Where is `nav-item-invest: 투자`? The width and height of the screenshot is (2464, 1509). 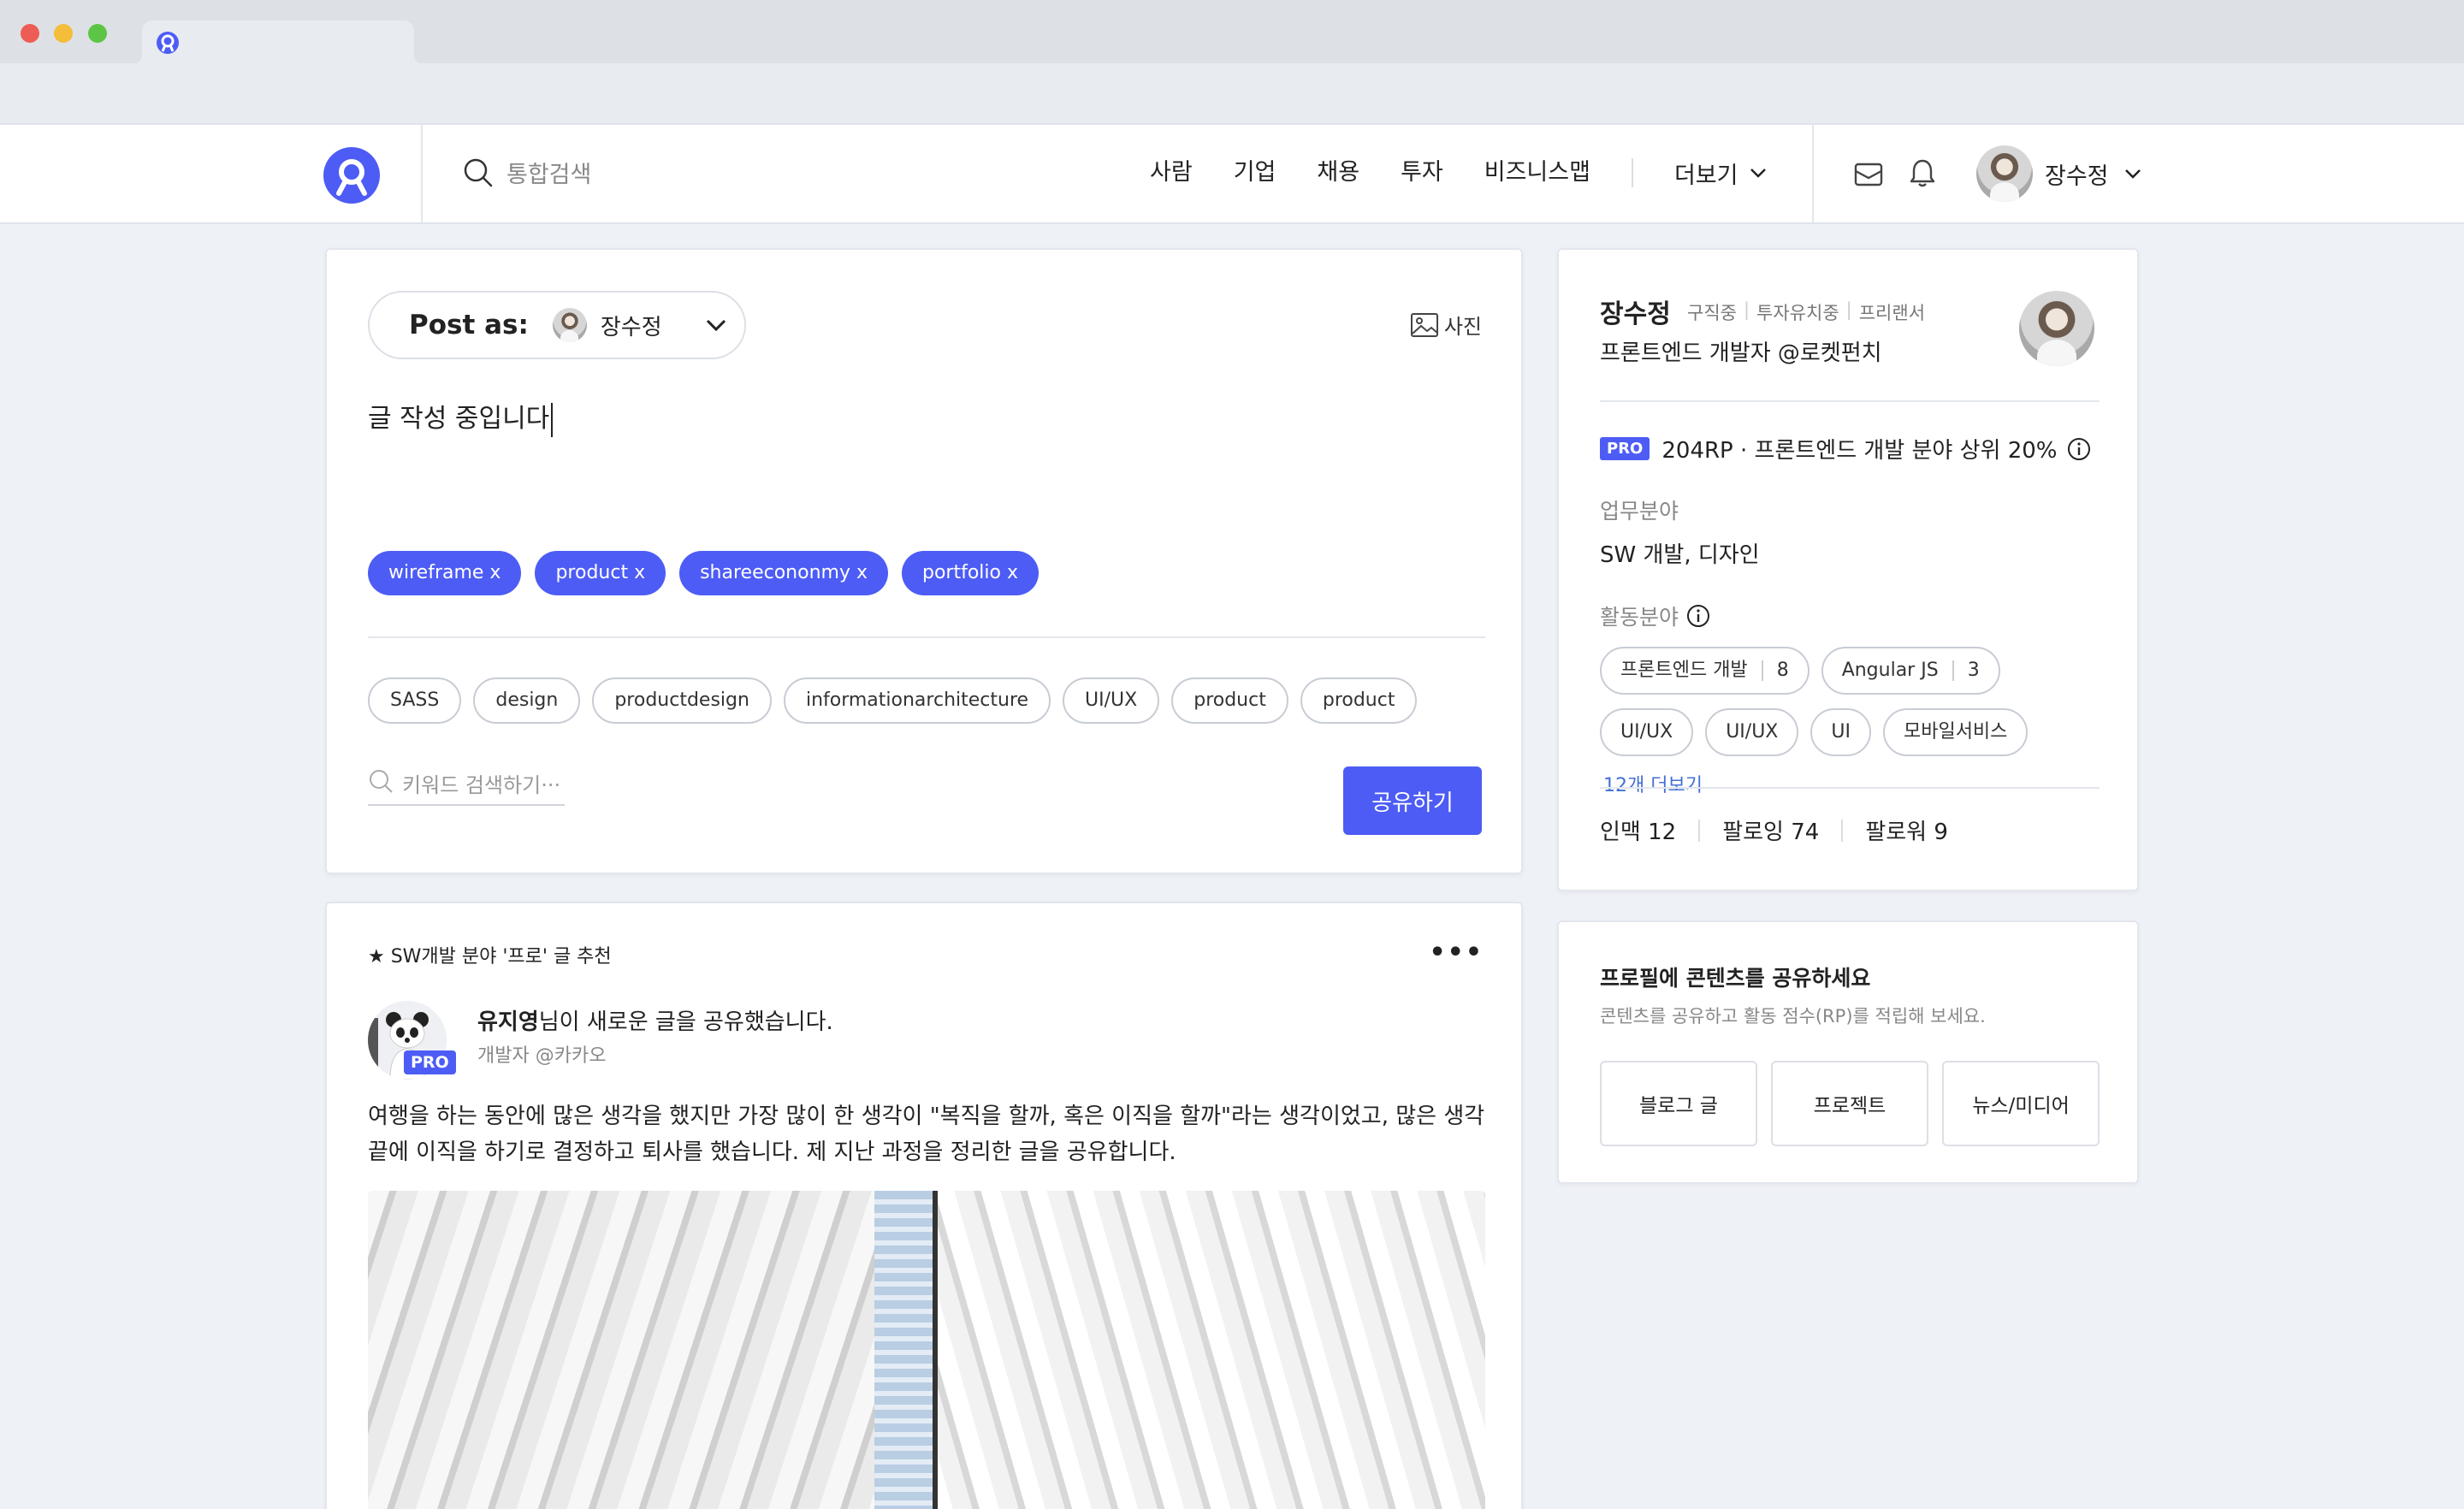
nav-item-invest: 투자 is located at coordinates (1422, 173).